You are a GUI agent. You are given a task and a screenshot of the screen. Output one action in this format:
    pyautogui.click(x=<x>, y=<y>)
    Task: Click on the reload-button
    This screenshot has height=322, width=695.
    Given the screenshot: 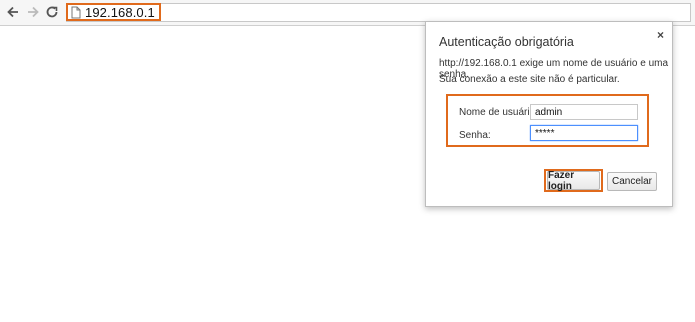 What is the action you would take?
    pyautogui.click(x=52, y=12)
    